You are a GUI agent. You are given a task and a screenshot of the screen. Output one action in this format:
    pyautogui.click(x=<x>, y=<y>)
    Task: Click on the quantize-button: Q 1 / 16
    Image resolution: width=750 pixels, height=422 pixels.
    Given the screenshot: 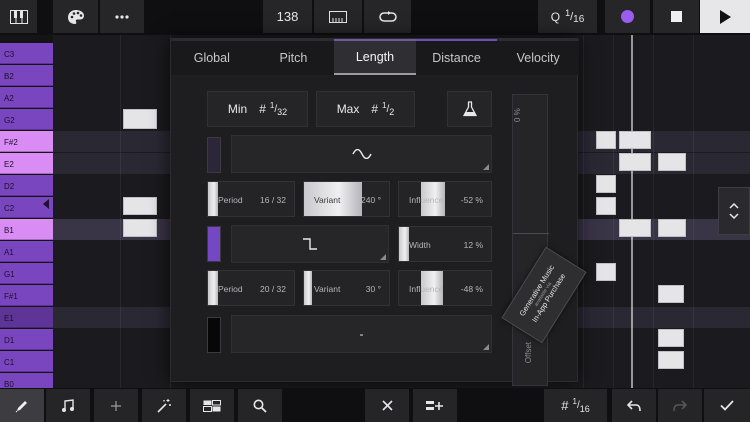 What is the action you would take?
    pyautogui.click(x=567, y=16)
    